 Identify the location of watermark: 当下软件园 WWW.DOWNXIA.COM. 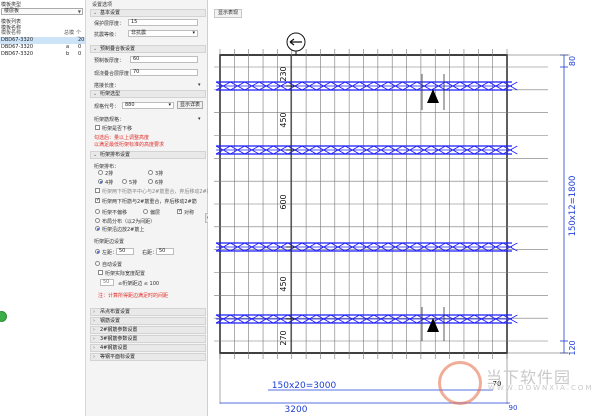
(517, 388).